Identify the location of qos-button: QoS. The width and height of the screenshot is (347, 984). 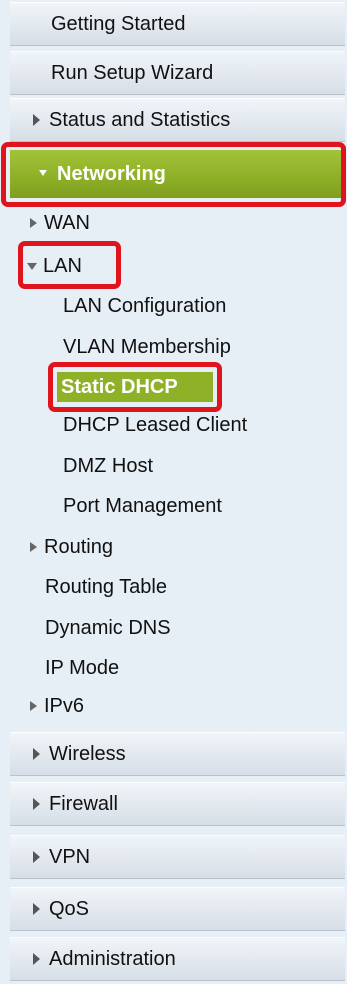
(177, 909).